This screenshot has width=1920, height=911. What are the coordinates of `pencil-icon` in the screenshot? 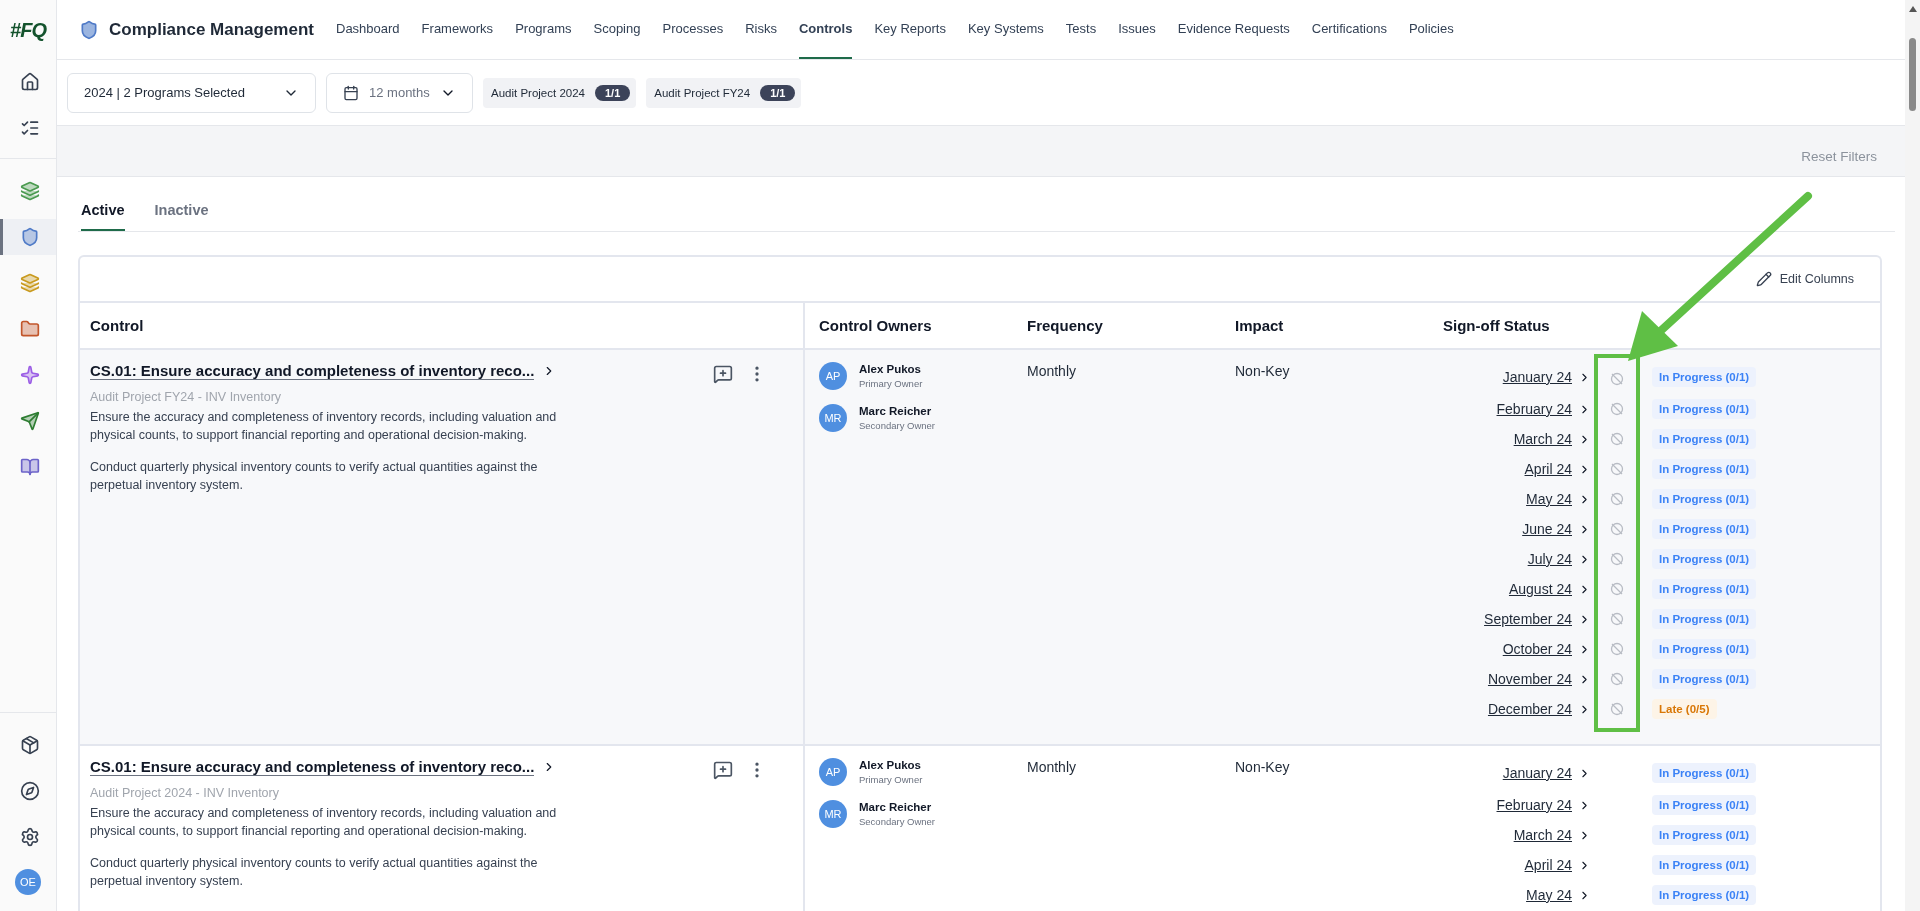 It's located at (1763, 279).